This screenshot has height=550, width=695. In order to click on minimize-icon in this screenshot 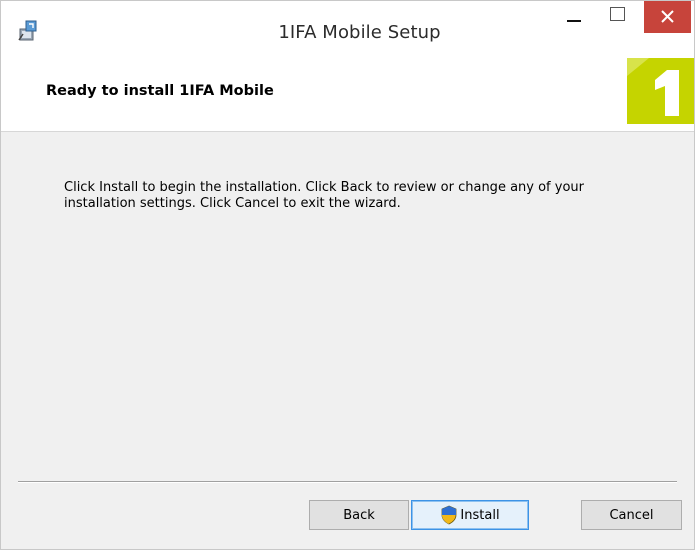, I will do `click(574, 16)`.